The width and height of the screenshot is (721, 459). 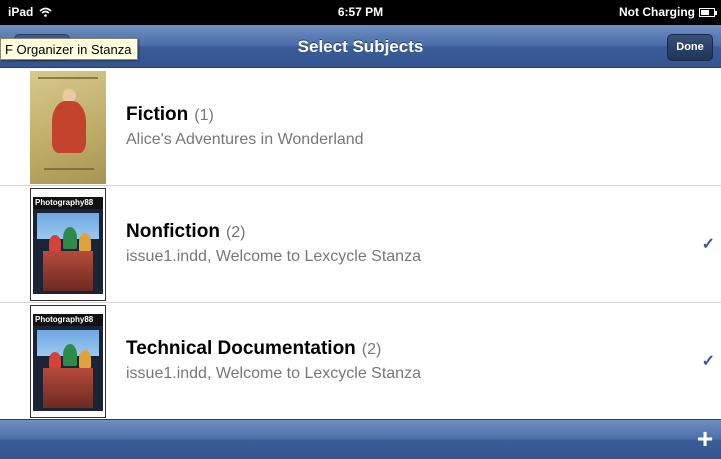 What do you see at coordinates (360, 439) in the screenshot?
I see `bottom-toolbar: +` at bounding box center [360, 439].